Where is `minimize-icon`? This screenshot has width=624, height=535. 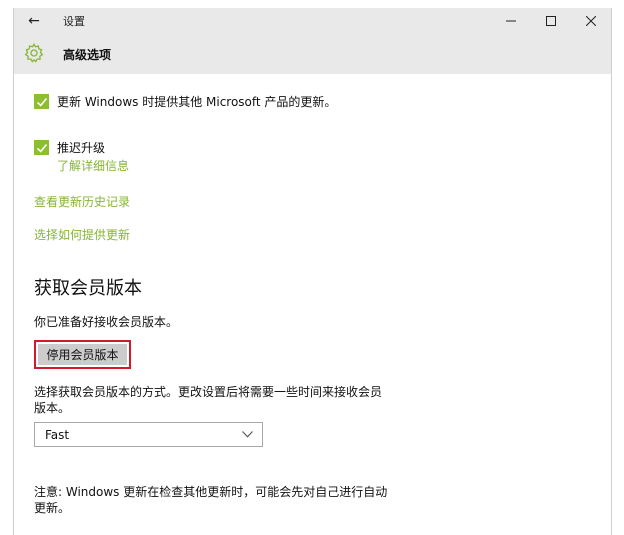 minimize-icon is located at coordinates (511, 21).